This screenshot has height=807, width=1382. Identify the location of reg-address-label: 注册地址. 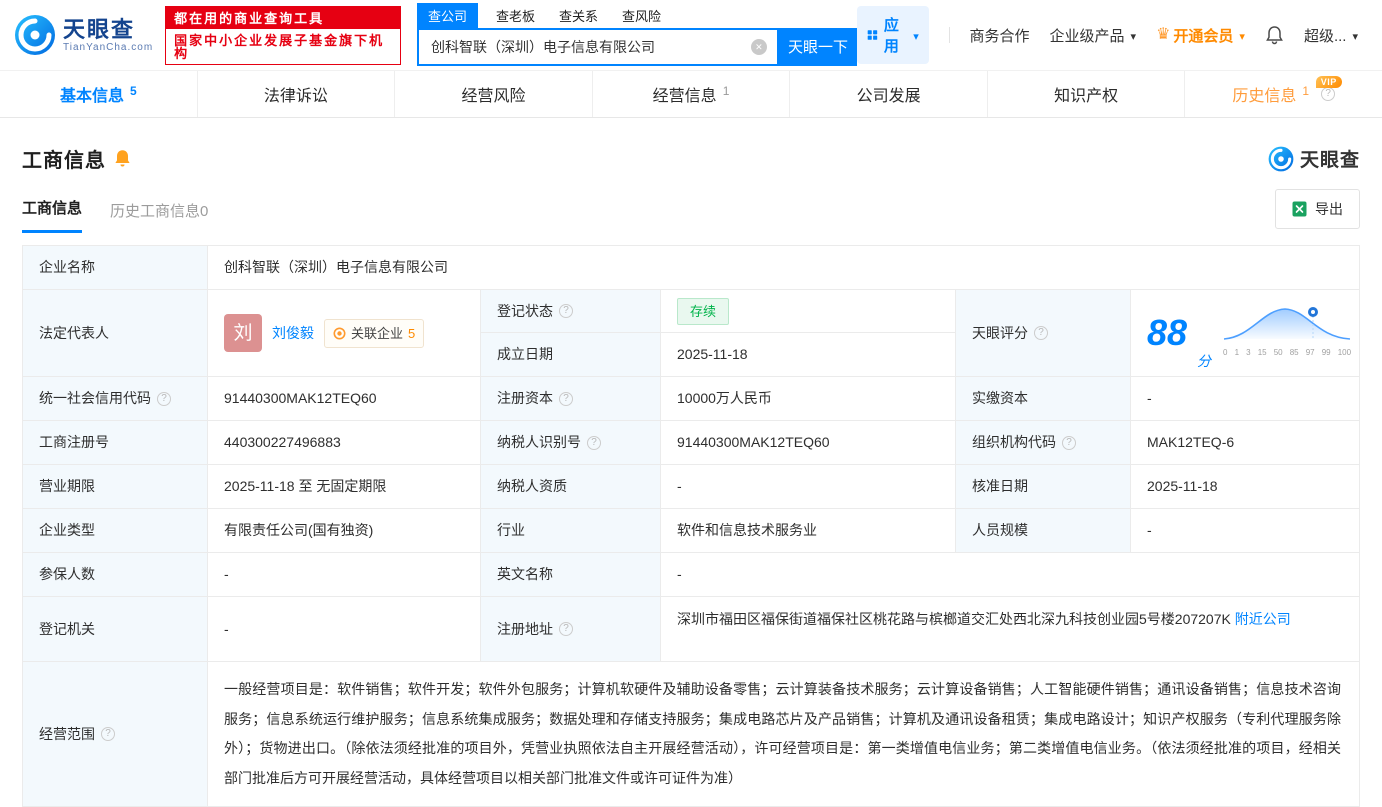
(525, 628).